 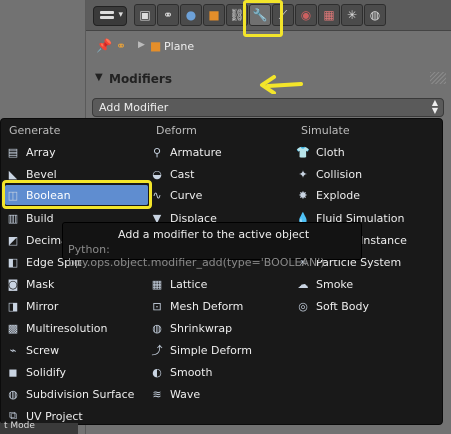 What do you see at coordinates (268, 107) in the screenshot?
I see `add-modifier-dropdown: Add Modifier ▲ ▼` at bounding box center [268, 107].